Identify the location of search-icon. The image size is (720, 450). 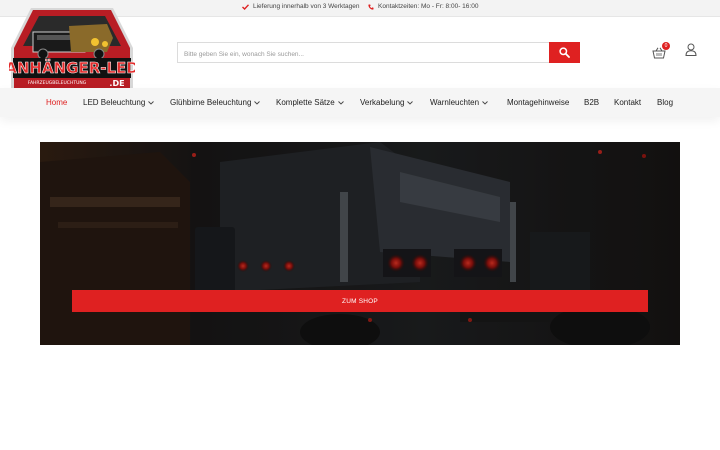
(564, 52).